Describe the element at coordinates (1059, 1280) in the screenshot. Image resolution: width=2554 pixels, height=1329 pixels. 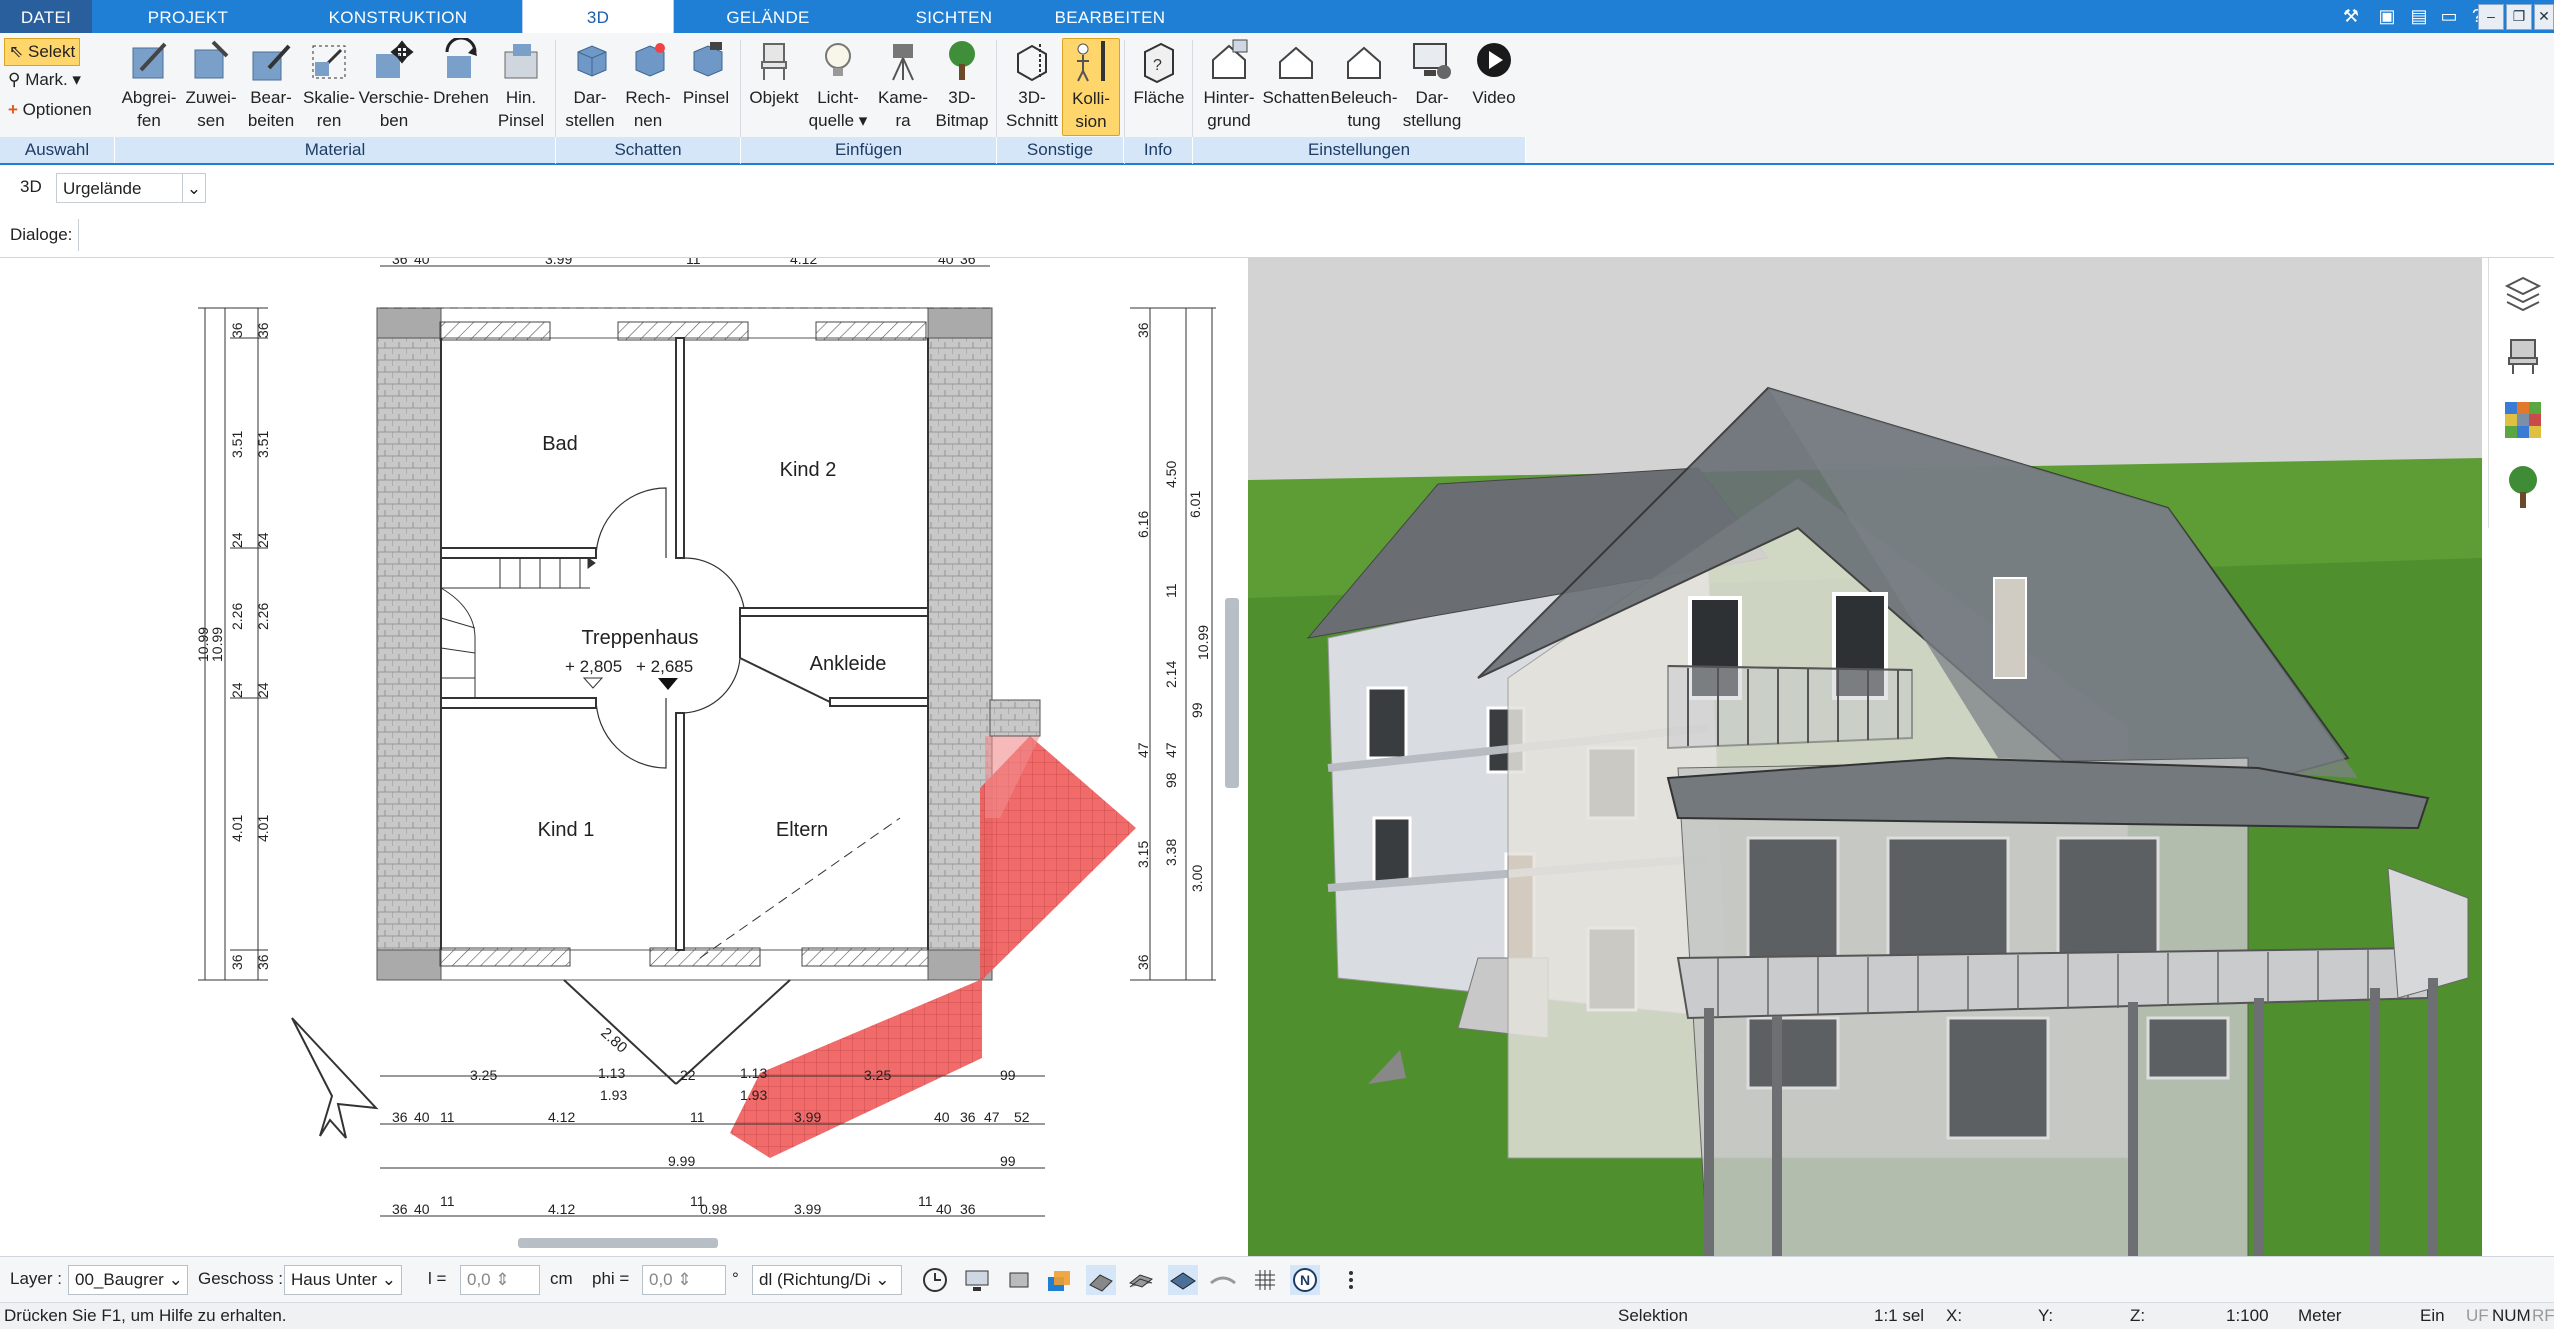
I see `layers-view-icon` at that location.